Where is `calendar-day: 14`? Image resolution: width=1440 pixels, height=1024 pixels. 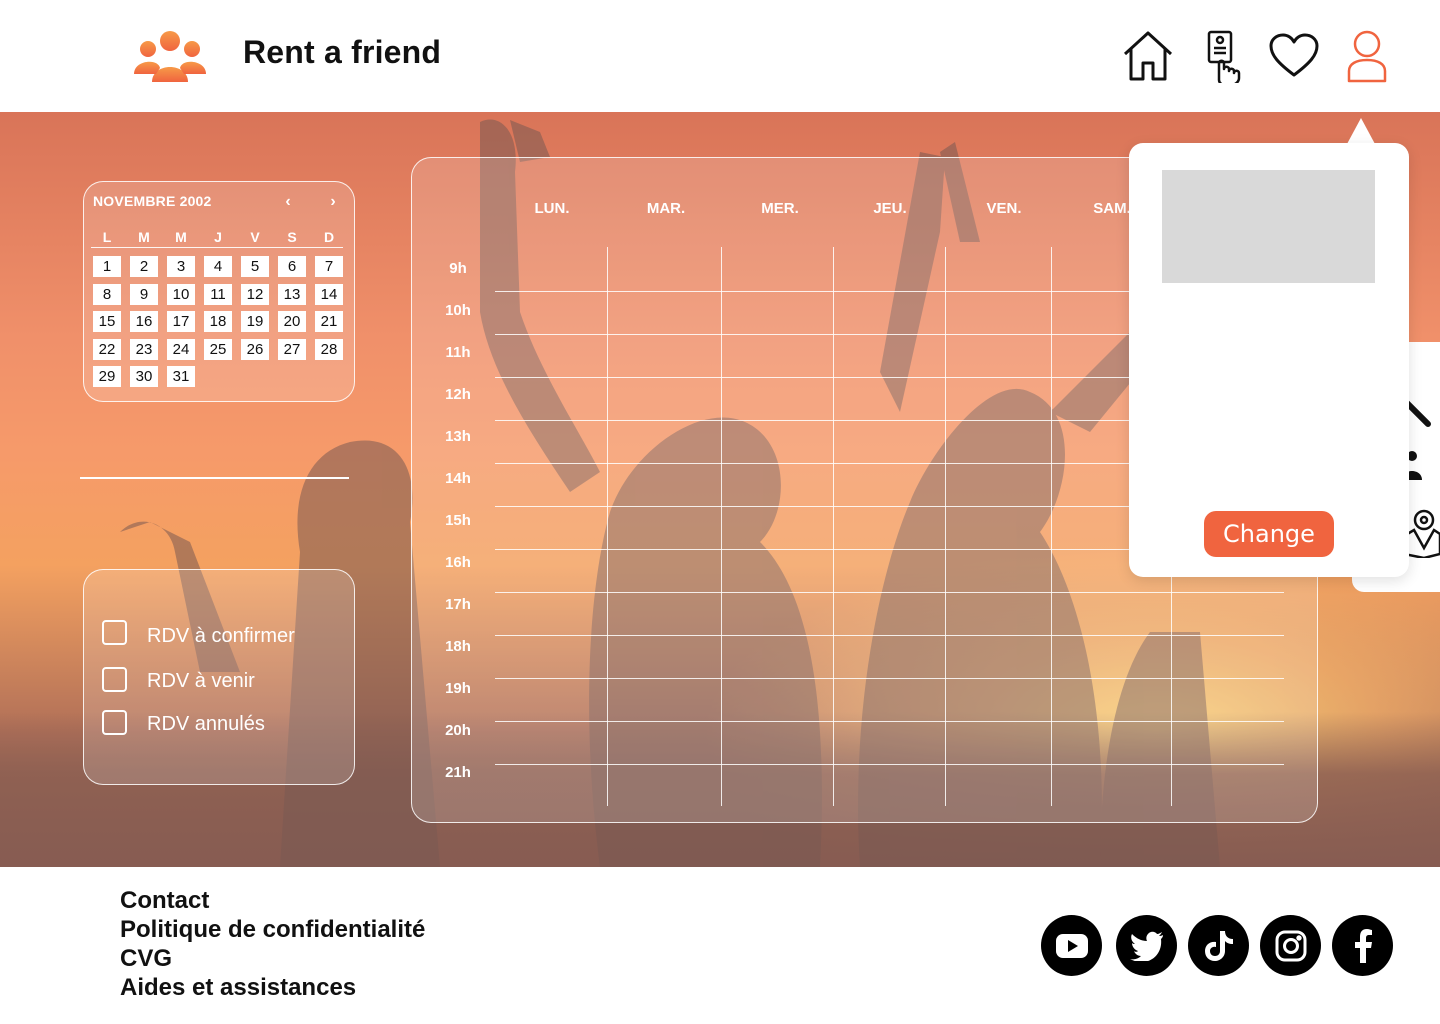 calendar-day: 14 is located at coordinates (329, 294).